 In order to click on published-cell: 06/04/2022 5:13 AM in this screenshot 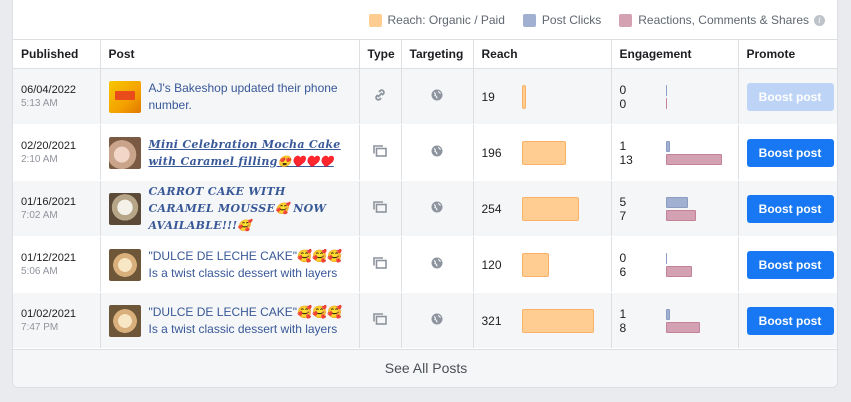, I will do `click(57, 96)`.